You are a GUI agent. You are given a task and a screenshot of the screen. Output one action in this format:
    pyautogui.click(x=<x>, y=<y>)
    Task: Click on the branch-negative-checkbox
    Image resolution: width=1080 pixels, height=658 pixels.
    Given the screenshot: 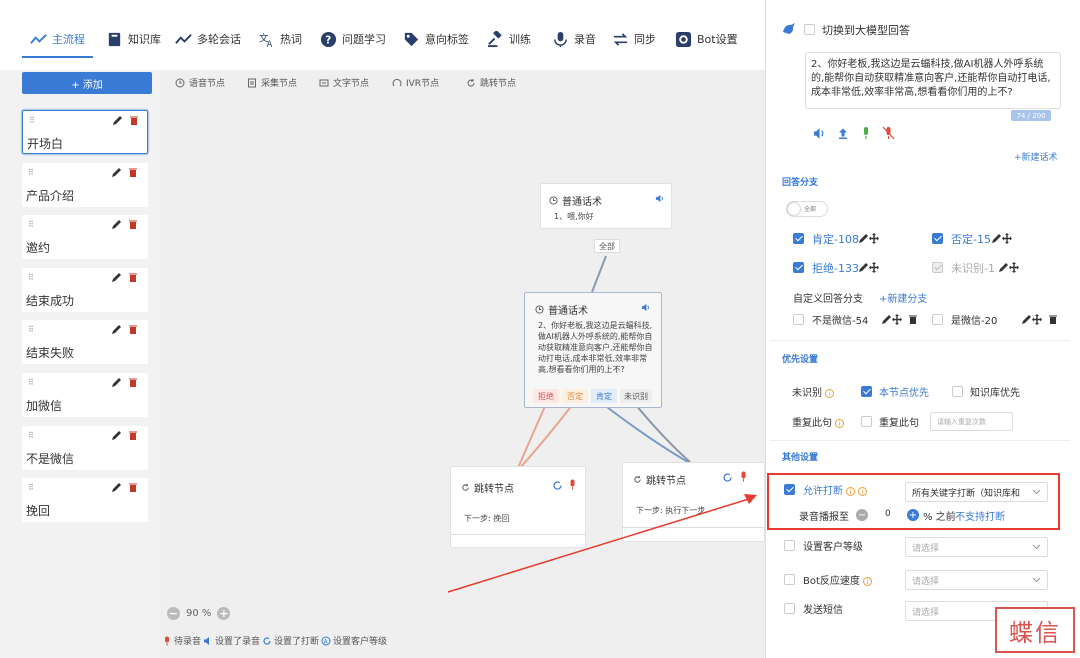 What is the action you would take?
    pyautogui.click(x=937, y=238)
    